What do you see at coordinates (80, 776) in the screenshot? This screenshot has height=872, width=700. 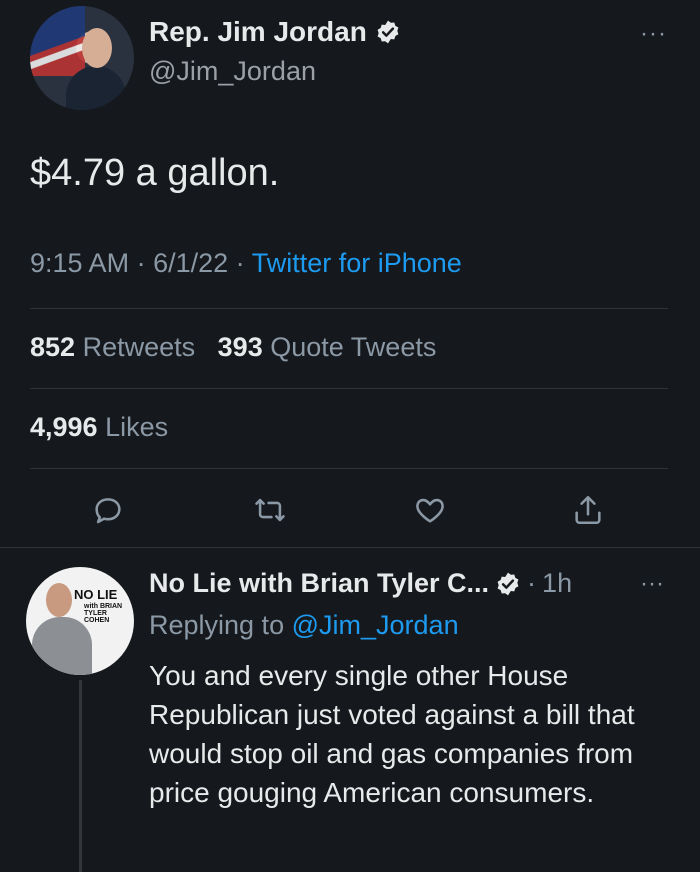 I see `thread-line` at bounding box center [80, 776].